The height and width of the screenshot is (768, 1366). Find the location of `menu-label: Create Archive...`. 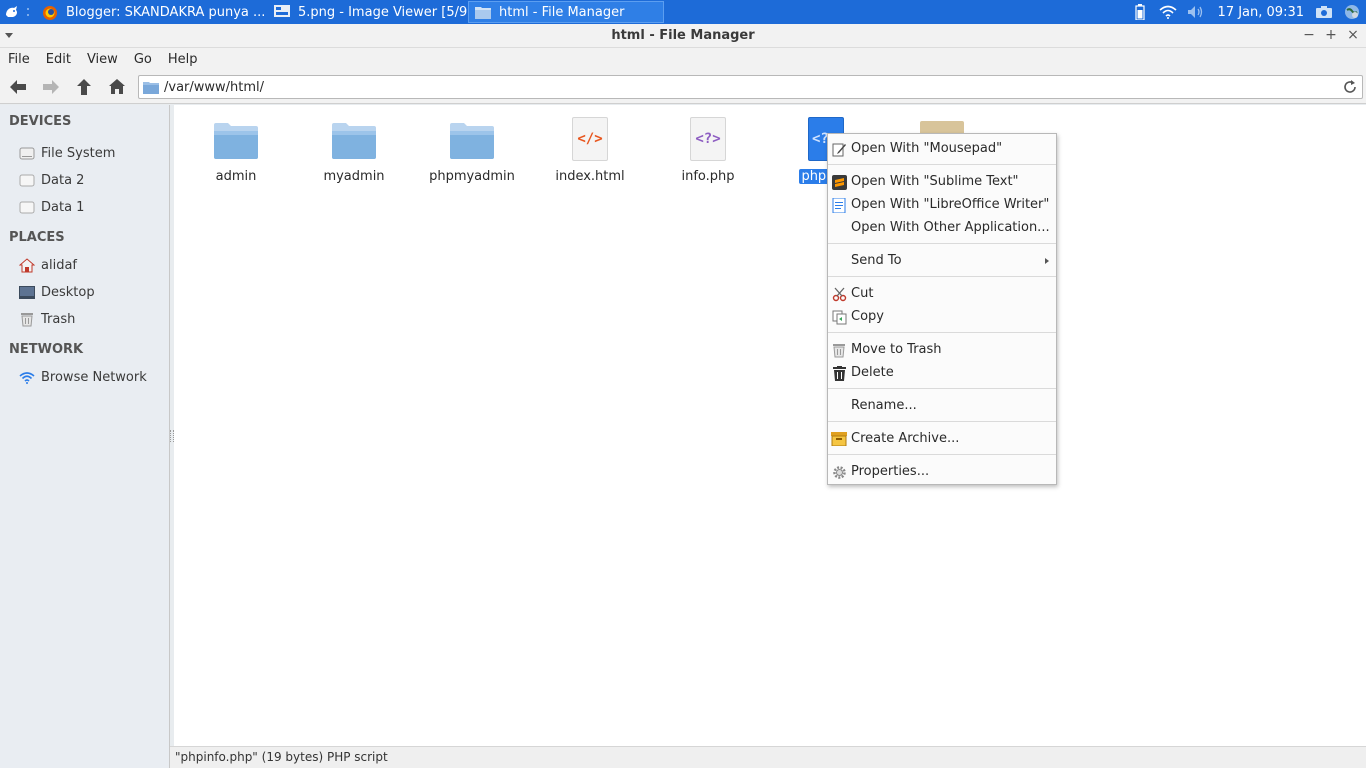

menu-label: Create Archive... is located at coordinates (905, 438).